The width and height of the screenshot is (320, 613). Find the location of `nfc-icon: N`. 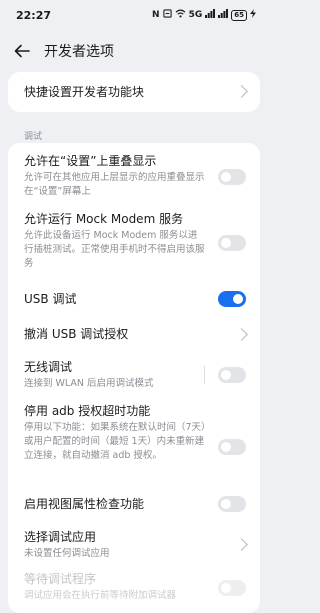

nfc-icon: N is located at coordinates (156, 15).